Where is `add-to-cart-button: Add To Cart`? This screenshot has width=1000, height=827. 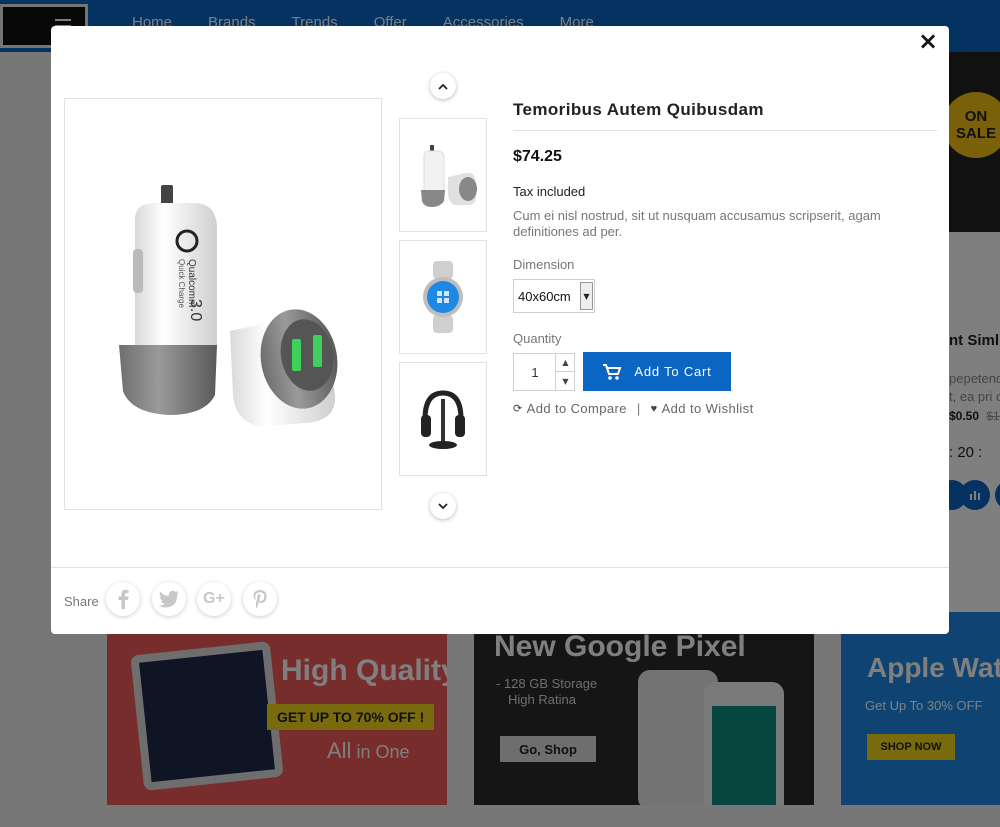 add-to-cart-button: Add To Cart is located at coordinates (657, 371).